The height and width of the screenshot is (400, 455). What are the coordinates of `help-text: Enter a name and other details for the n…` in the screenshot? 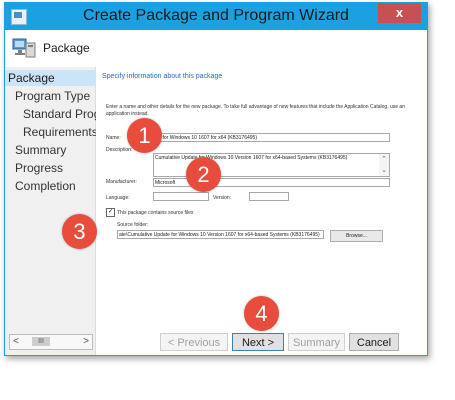 It's located at (255, 110).